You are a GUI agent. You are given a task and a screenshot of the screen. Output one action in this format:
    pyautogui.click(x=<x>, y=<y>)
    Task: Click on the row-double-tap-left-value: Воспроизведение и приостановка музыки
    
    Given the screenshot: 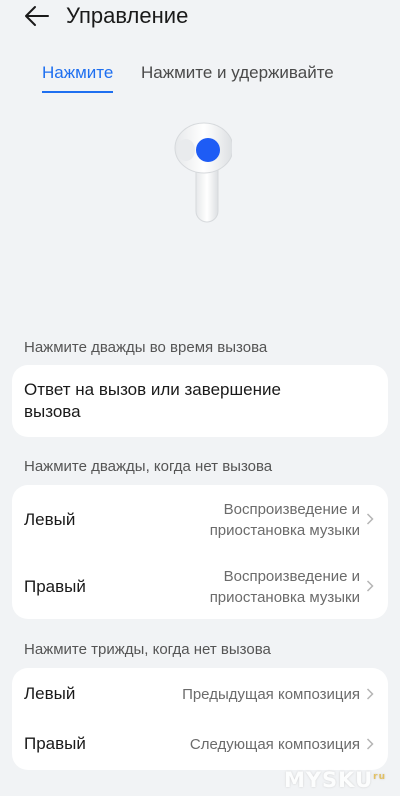 What is the action you would take?
    pyautogui.click(x=284, y=520)
    